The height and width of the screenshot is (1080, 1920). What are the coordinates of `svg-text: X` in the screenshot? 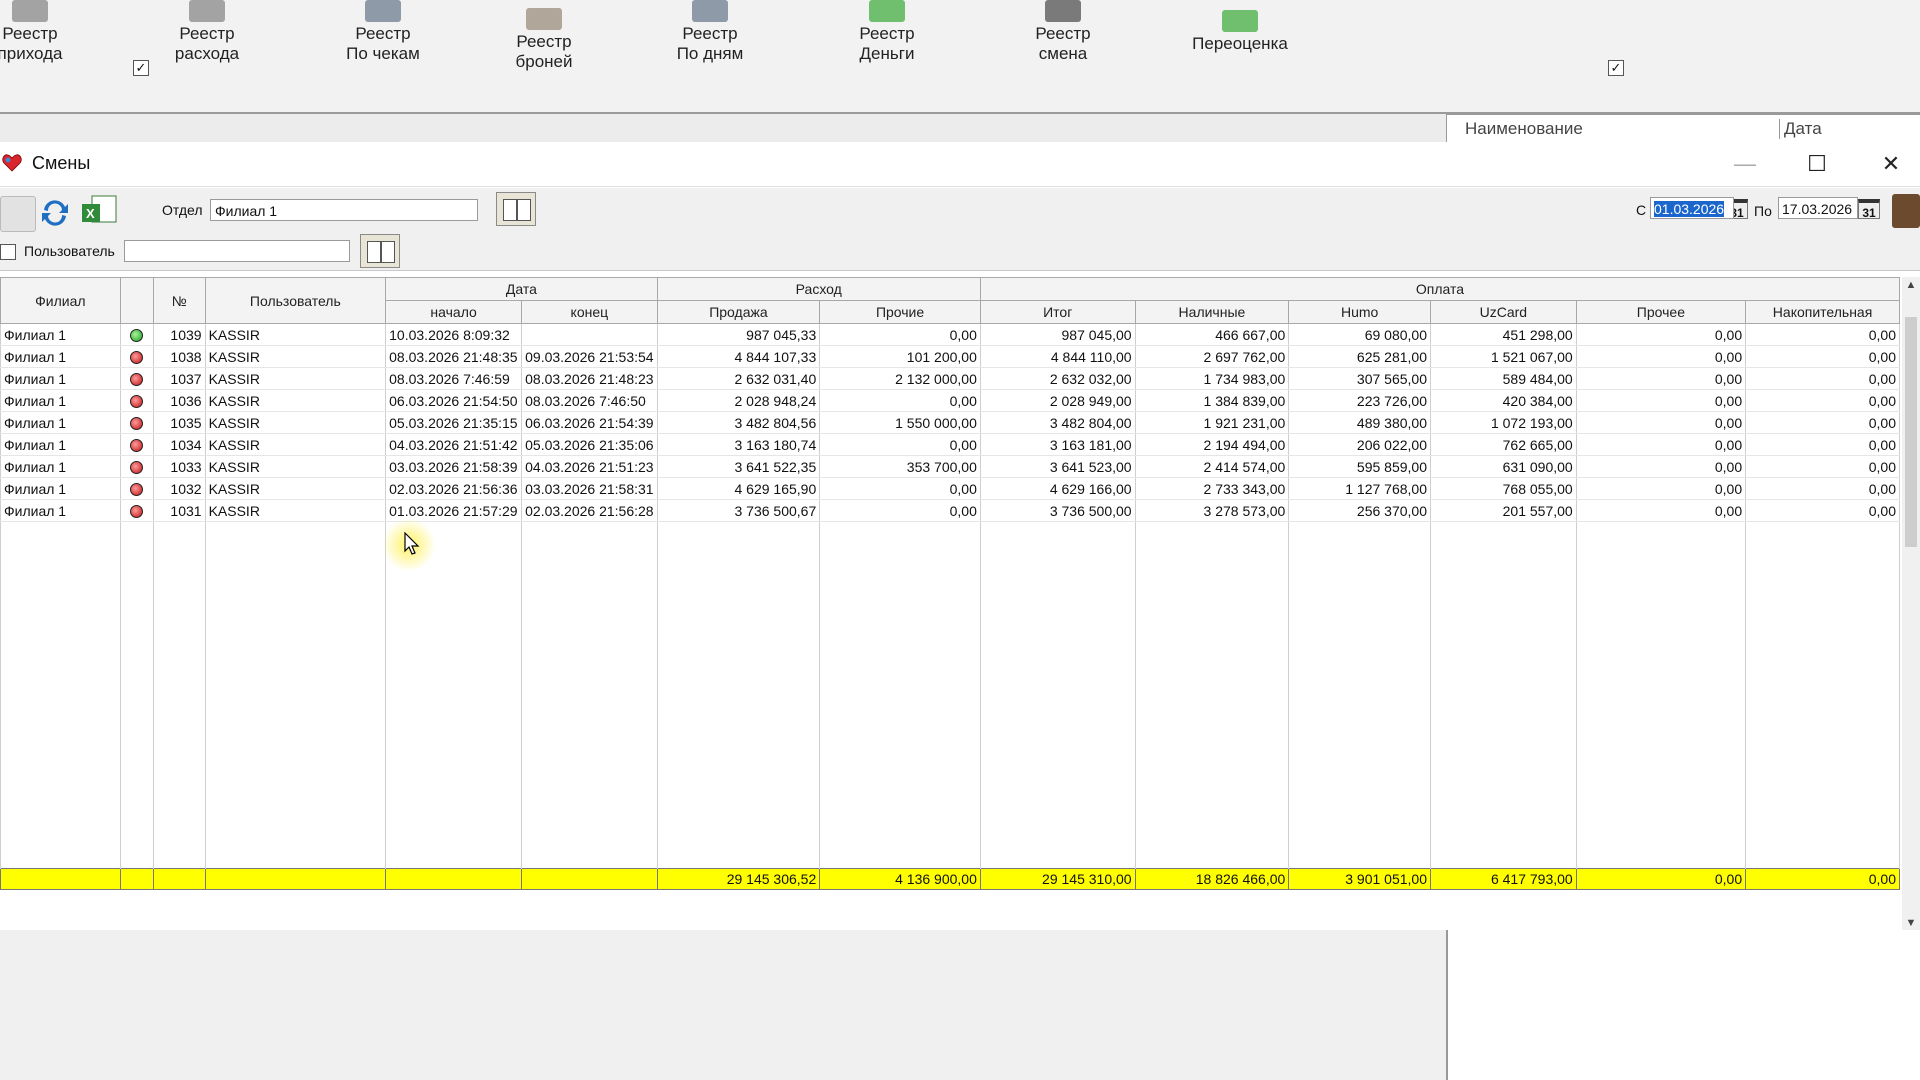 It's located at (90, 213).